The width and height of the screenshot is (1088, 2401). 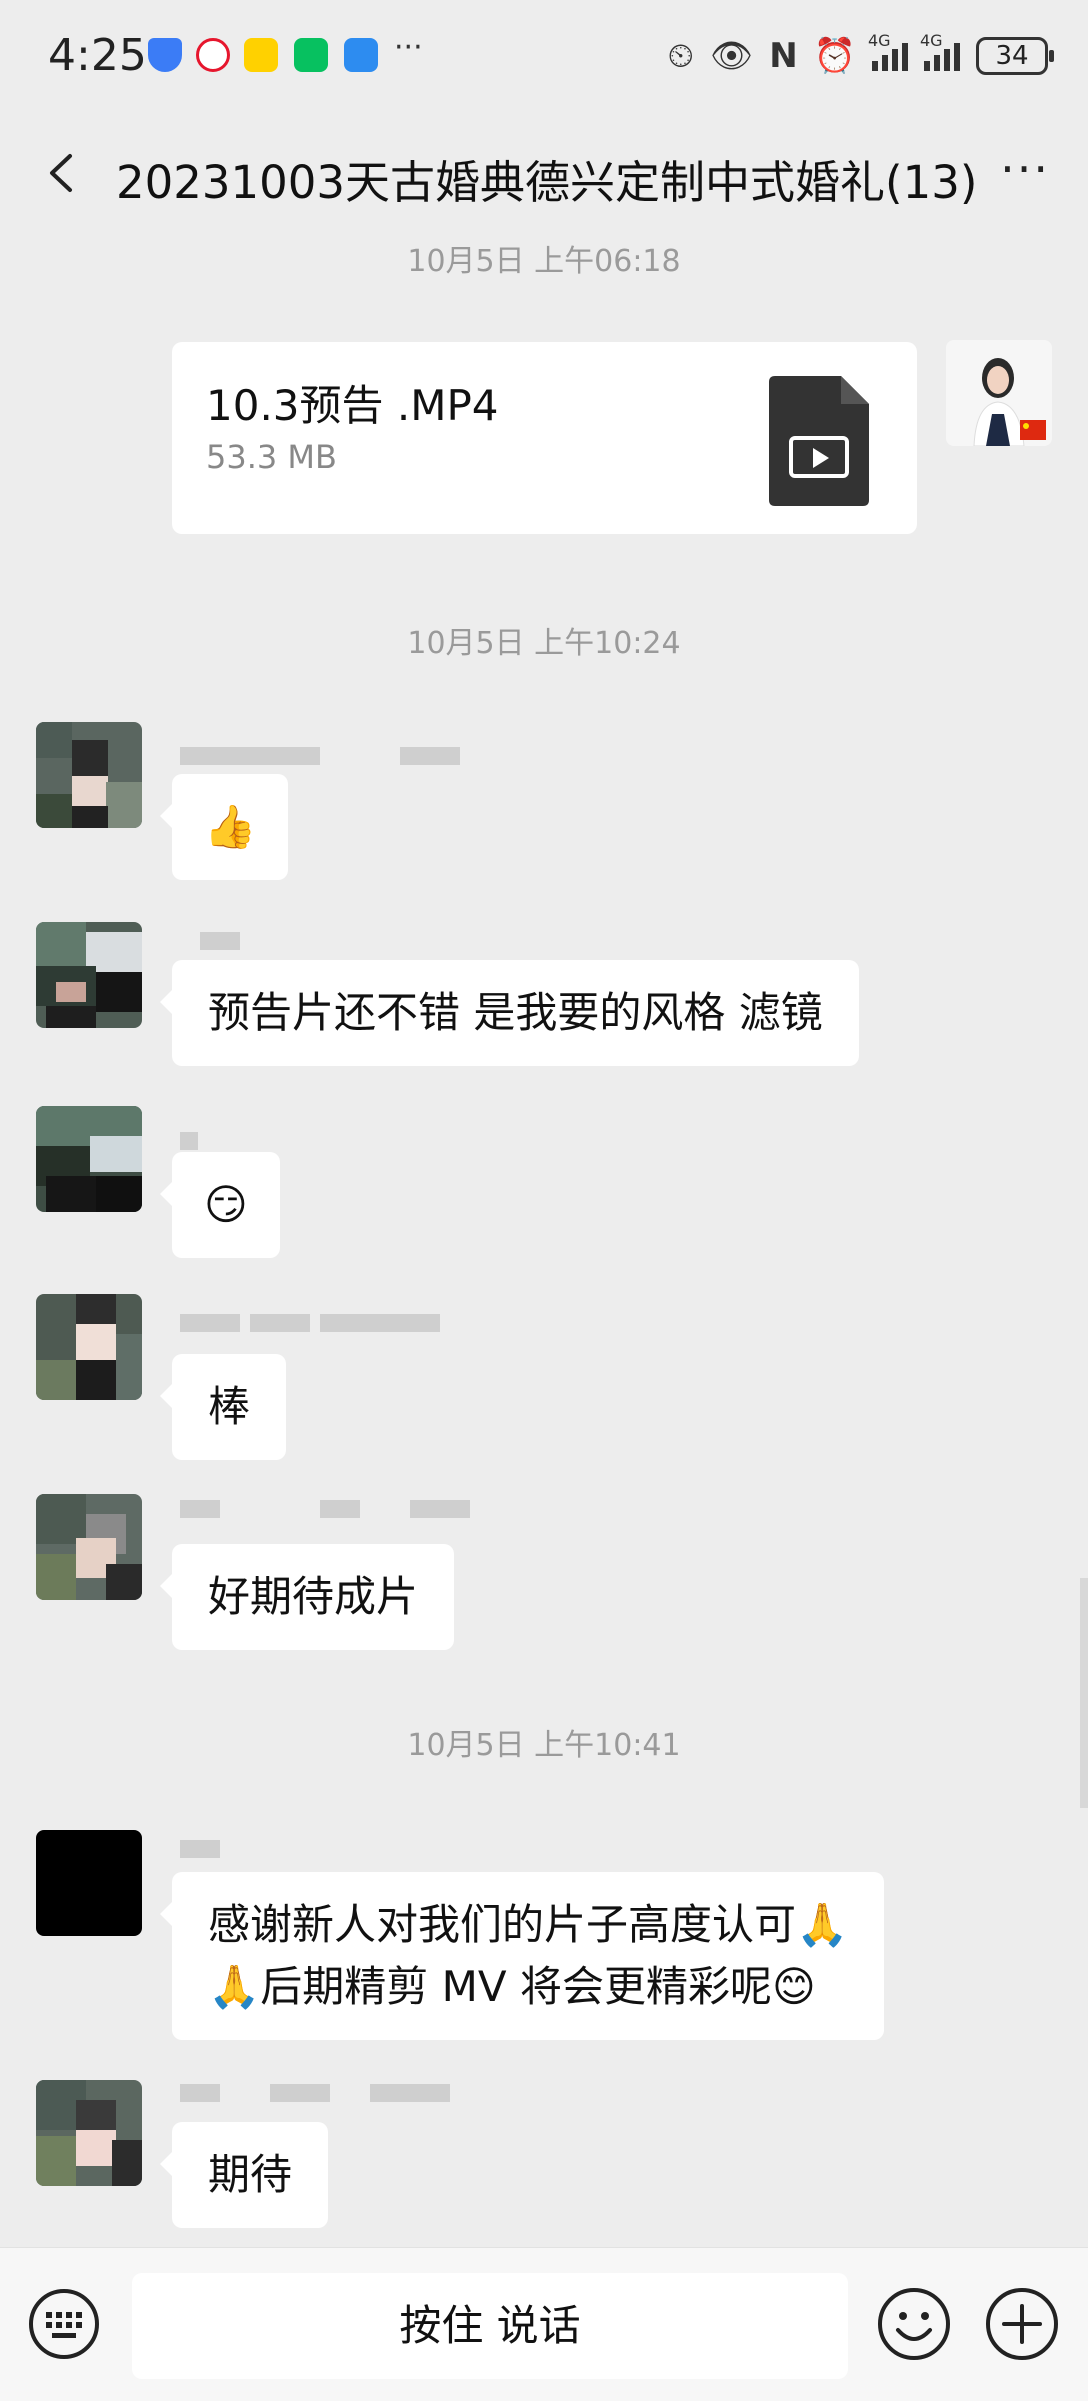 I want to click on emoji-icon, so click(x=914, y=2324).